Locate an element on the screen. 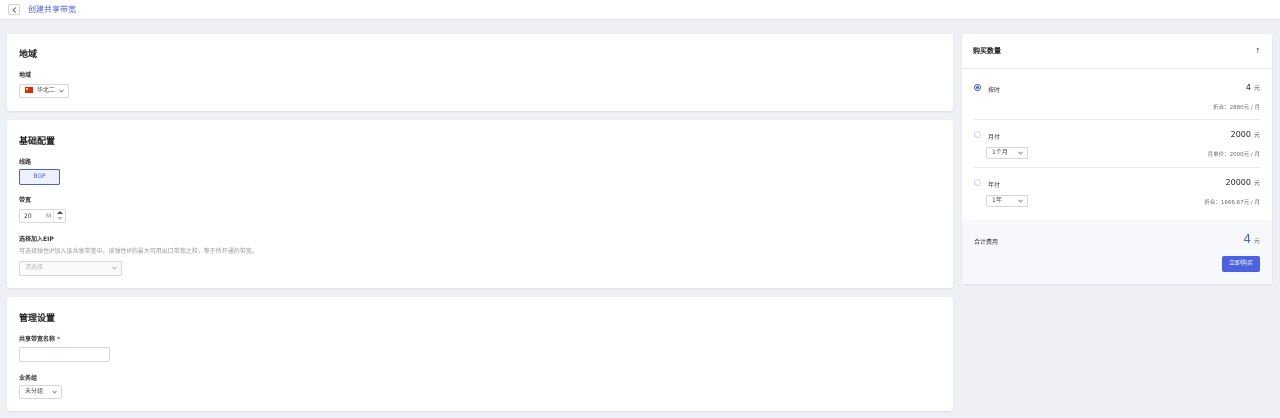 The height and width of the screenshot is (418, 1280). total-value: 4 is located at coordinates (1247, 239).